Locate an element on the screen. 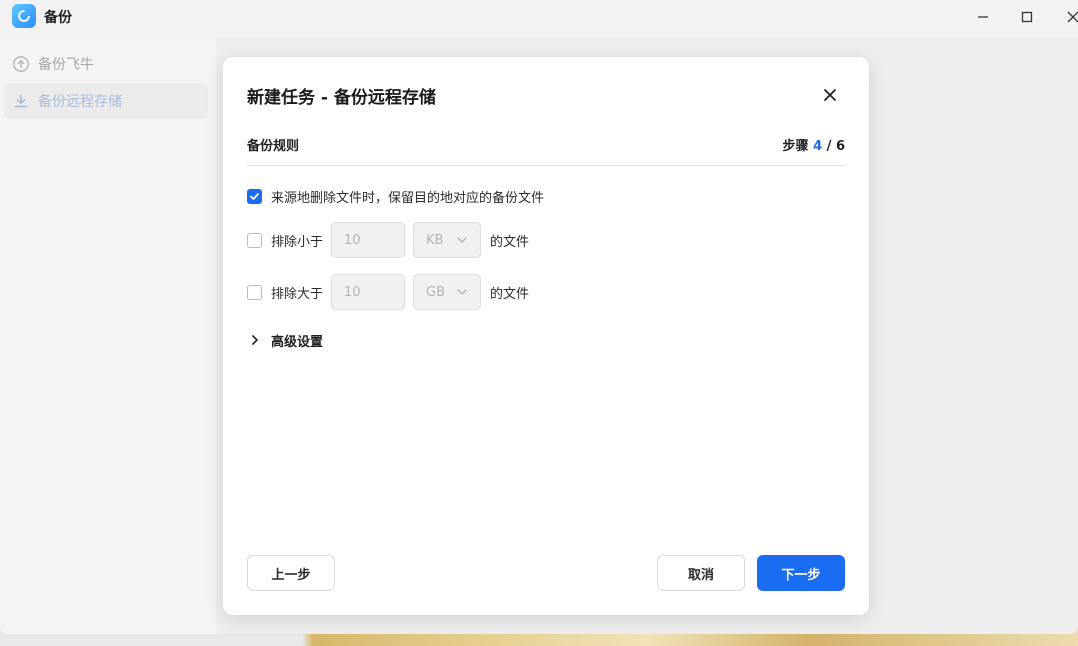 This screenshot has width=1078, height=646. sidebar-item-label: 备份远程存储 is located at coordinates (80, 102).